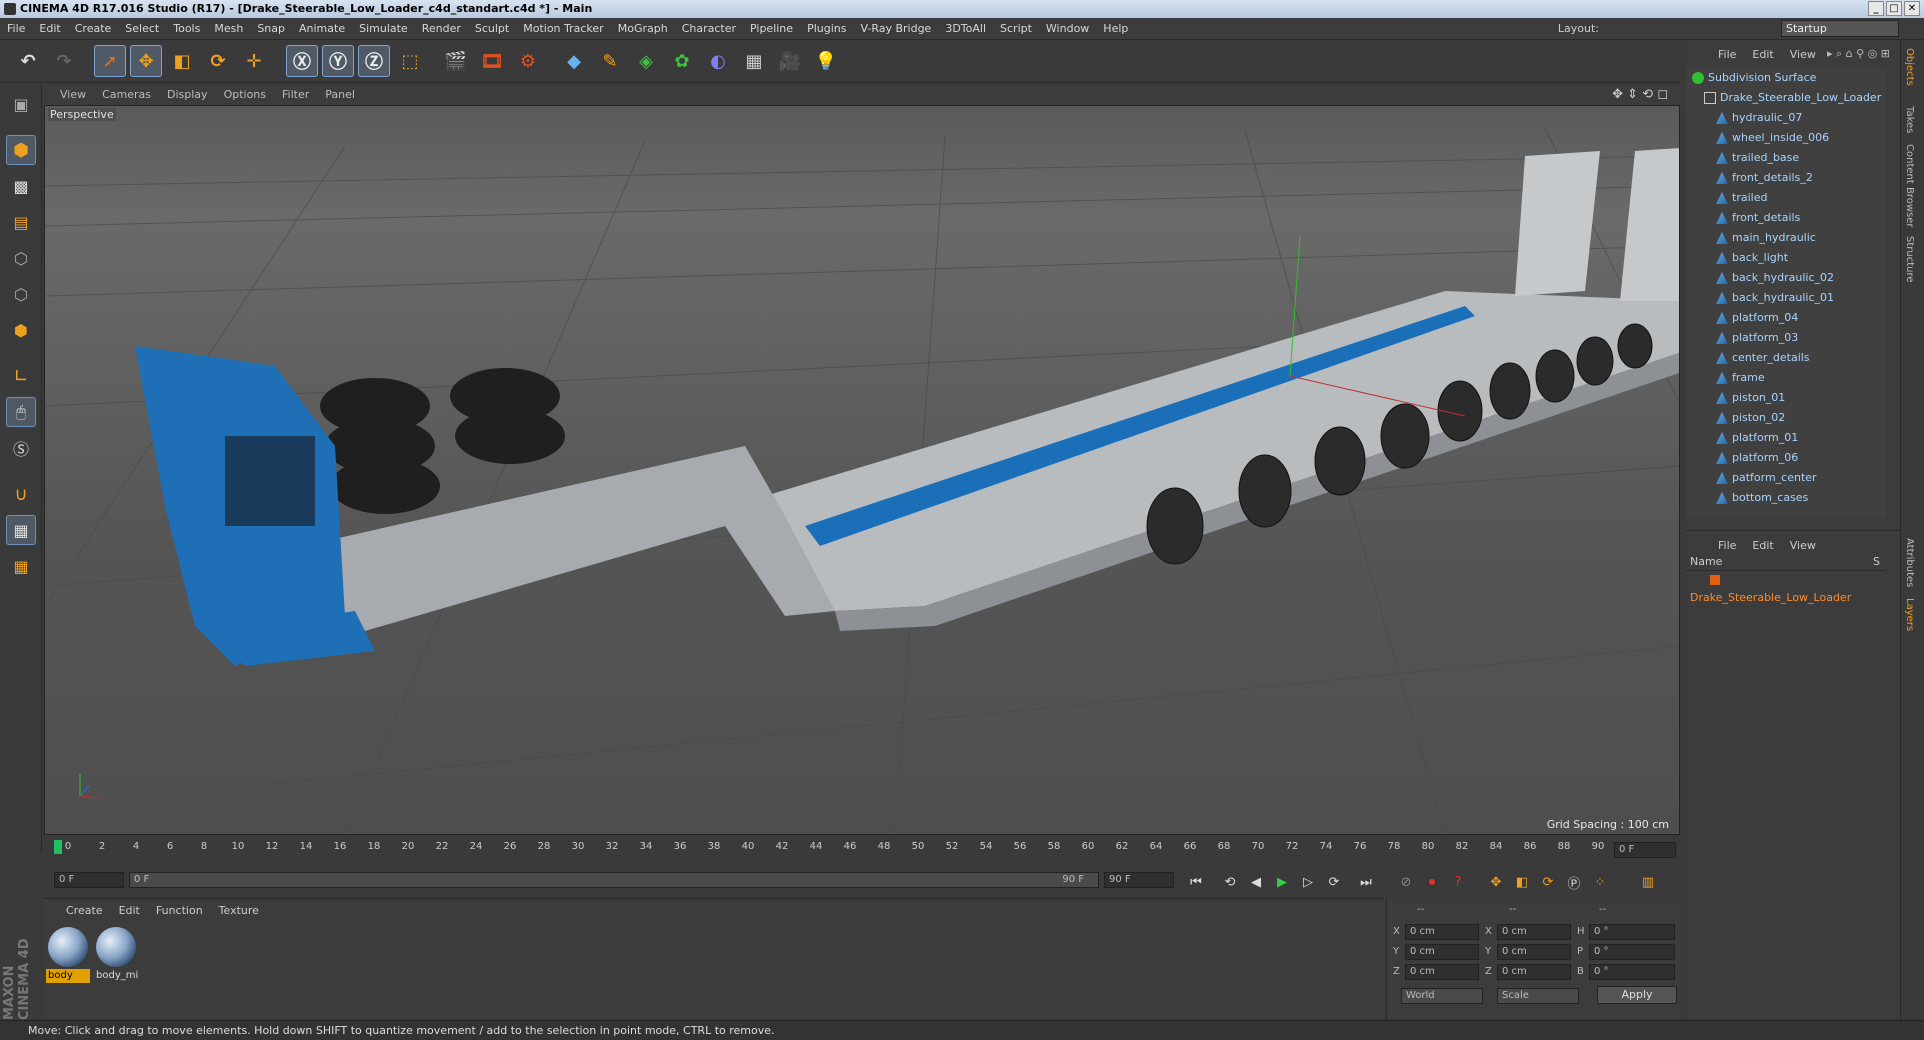 This screenshot has width=1924, height=1040. What do you see at coordinates (614, 880) in the screenshot?
I see `frame-range-slider: 0 F 90 F` at bounding box center [614, 880].